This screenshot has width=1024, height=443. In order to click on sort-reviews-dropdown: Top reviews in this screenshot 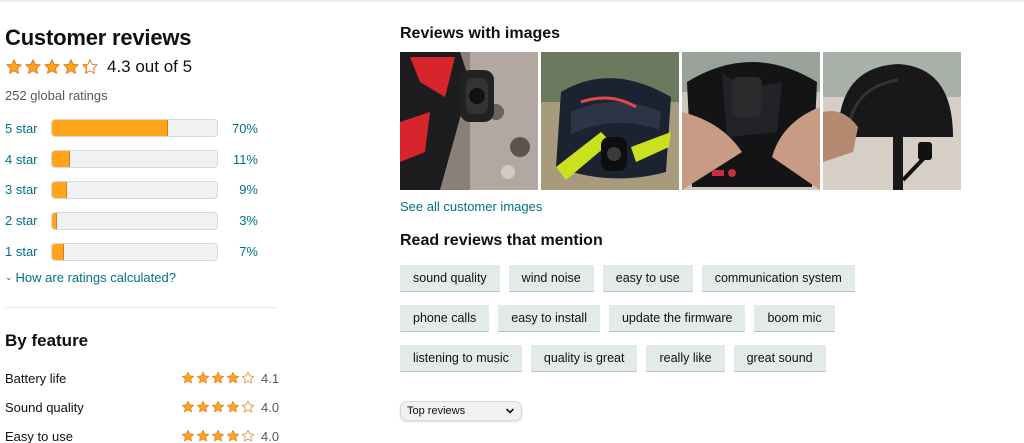, I will do `click(461, 411)`.